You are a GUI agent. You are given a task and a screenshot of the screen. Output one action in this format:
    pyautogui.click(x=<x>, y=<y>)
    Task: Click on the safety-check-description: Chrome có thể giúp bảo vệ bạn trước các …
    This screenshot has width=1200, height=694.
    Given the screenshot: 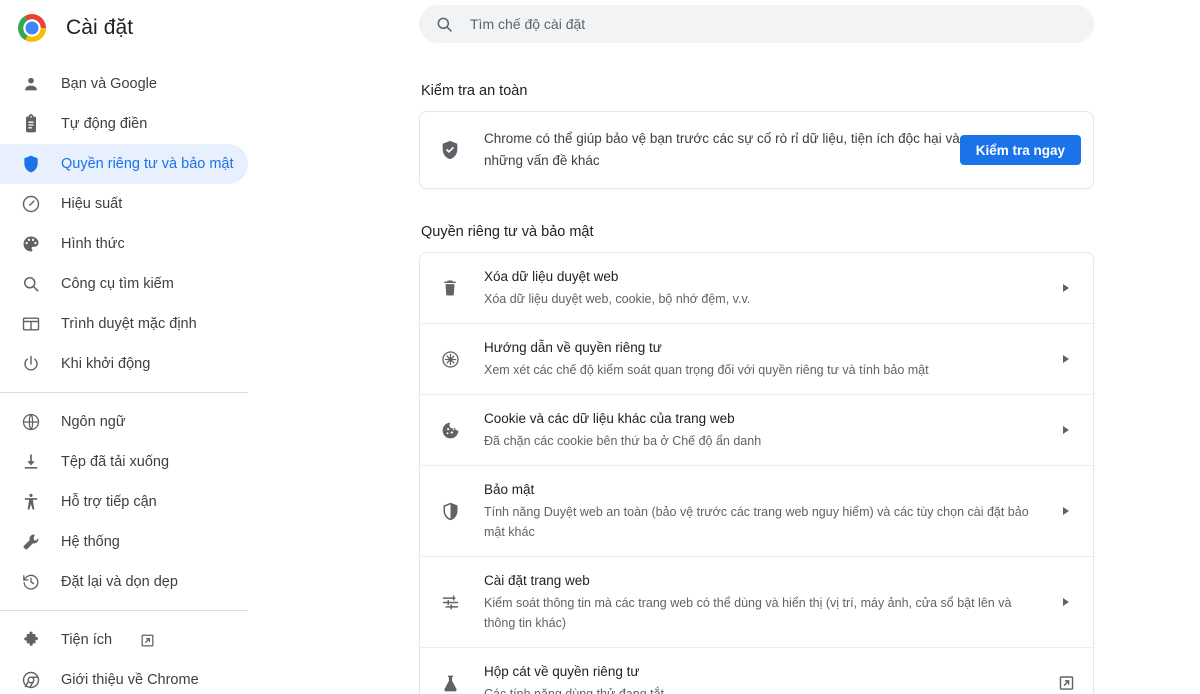 What is the action you would take?
    pyautogui.click(x=722, y=149)
    